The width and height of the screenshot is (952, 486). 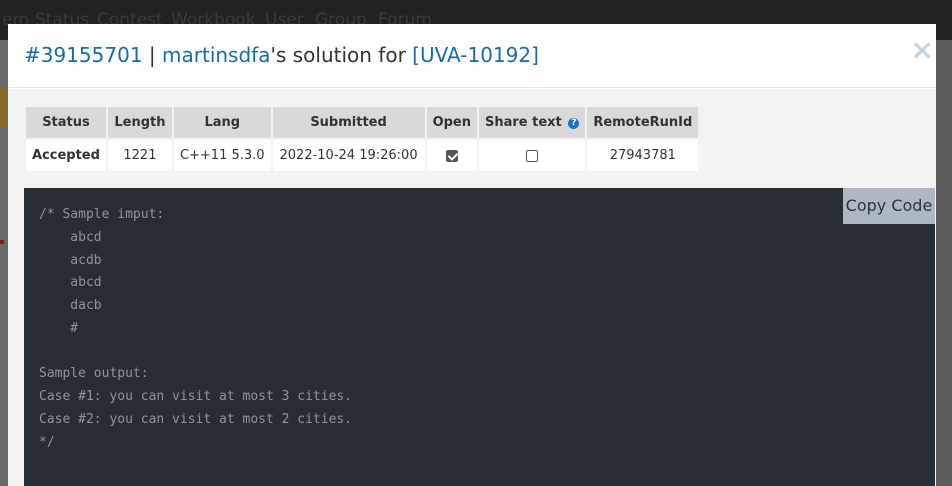 What do you see at coordinates (452, 122) in the screenshot?
I see `header-open: Open` at bounding box center [452, 122].